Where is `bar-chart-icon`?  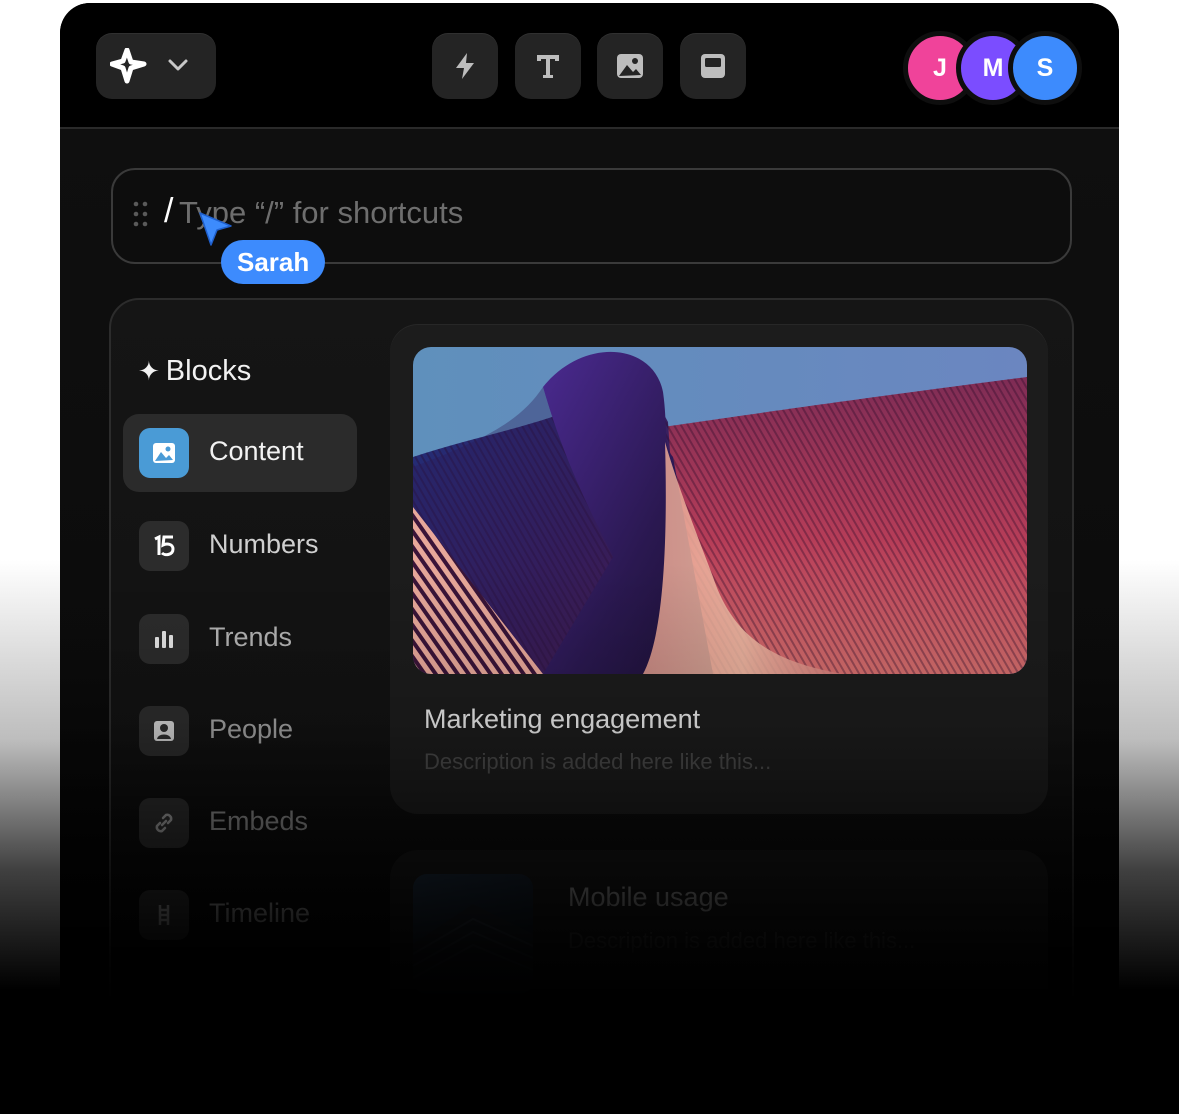 bar-chart-icon is located at coordinates (164, 639).